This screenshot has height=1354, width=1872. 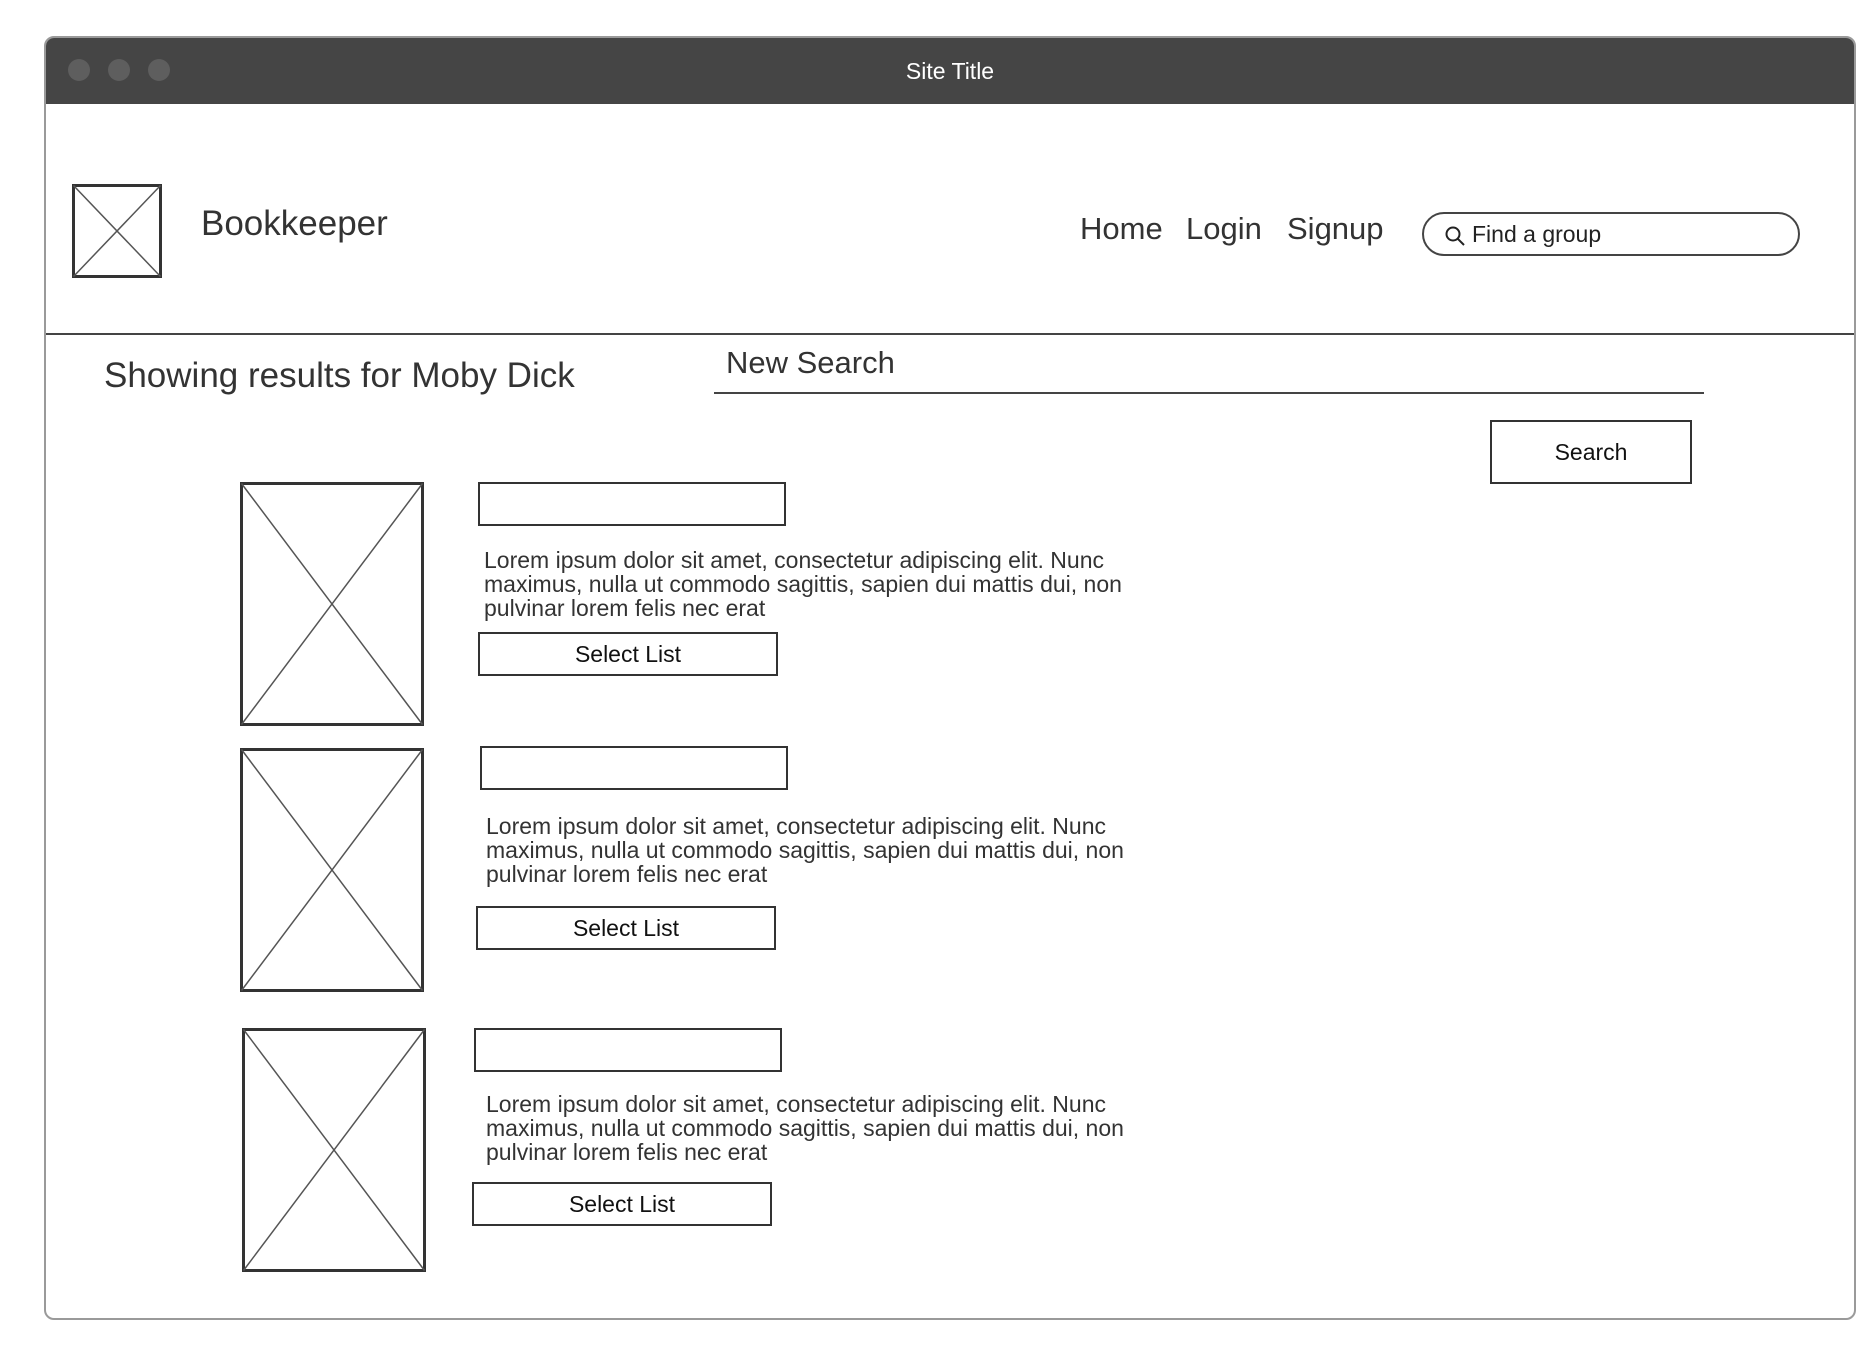 What do you see at coordinates (1224, 229) in the screenshot?
I see `nav-login-link: Login` at bounding box center [1224, 229].